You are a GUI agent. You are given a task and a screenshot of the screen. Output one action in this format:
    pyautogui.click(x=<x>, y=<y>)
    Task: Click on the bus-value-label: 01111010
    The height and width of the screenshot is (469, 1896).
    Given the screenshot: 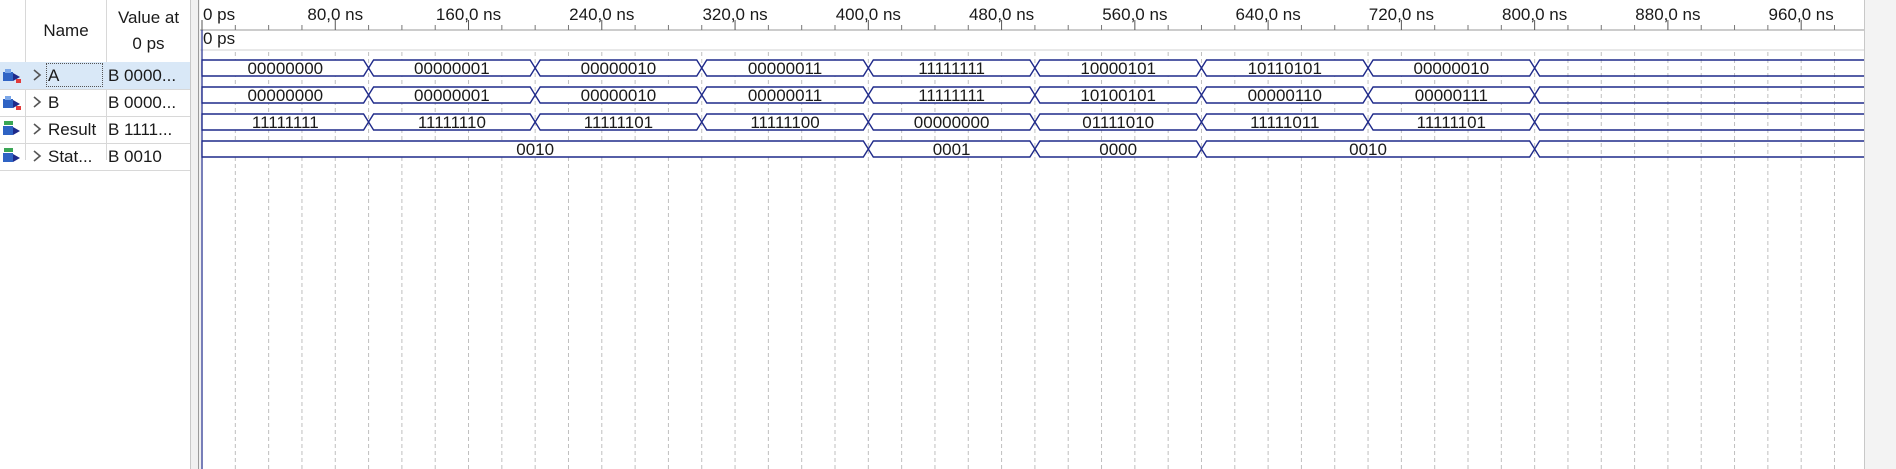 What is the action you would take?
    pyautogui.click(x=1118, y=122)
    